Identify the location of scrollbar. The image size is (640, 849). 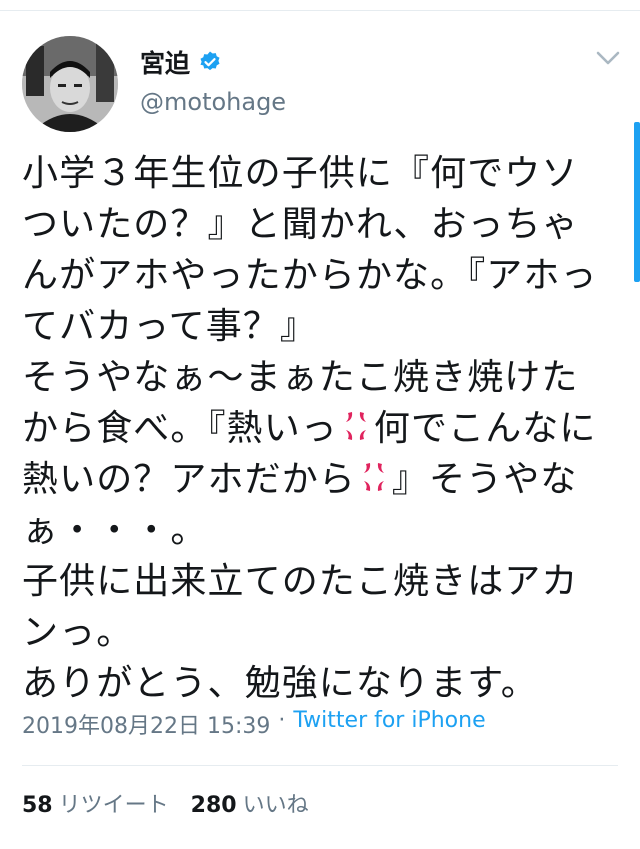
(637, 202).